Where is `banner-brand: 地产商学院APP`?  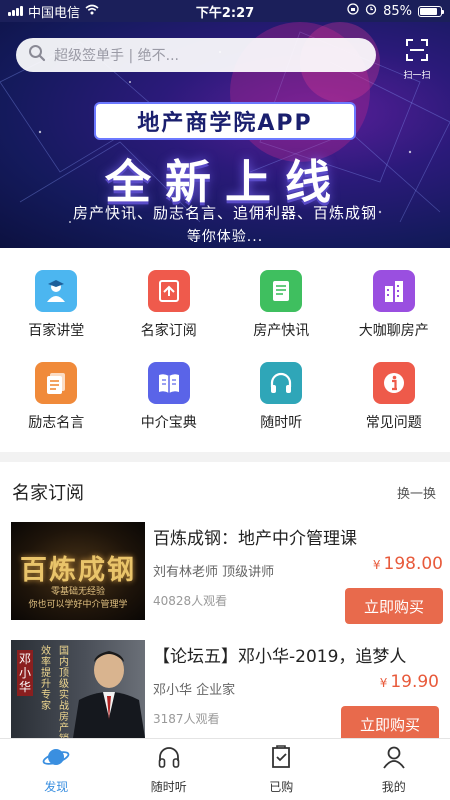
banner-brand: 地产商学院APP is located at coordinates (225, 121).